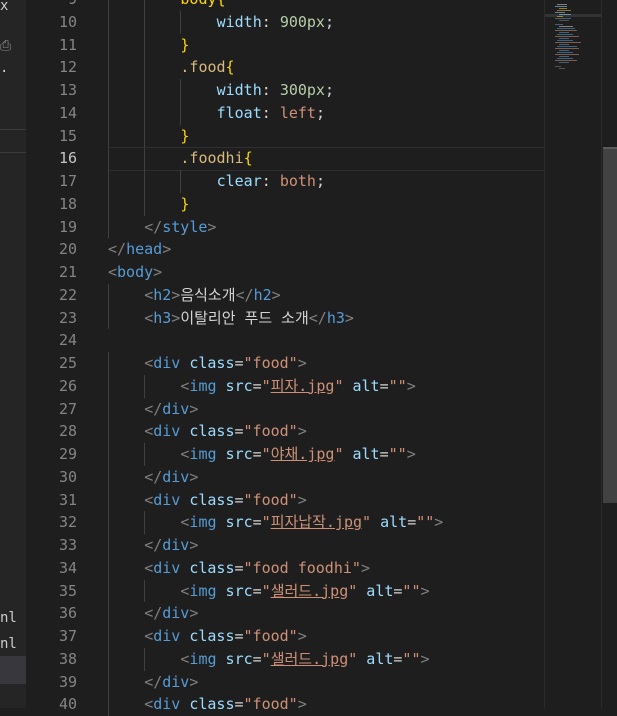 The height and width of the screenshot is (716, 617). Describe the element at coordinates (610, 325) in the screenshot. I see `scrollbar-thumb` at that location.